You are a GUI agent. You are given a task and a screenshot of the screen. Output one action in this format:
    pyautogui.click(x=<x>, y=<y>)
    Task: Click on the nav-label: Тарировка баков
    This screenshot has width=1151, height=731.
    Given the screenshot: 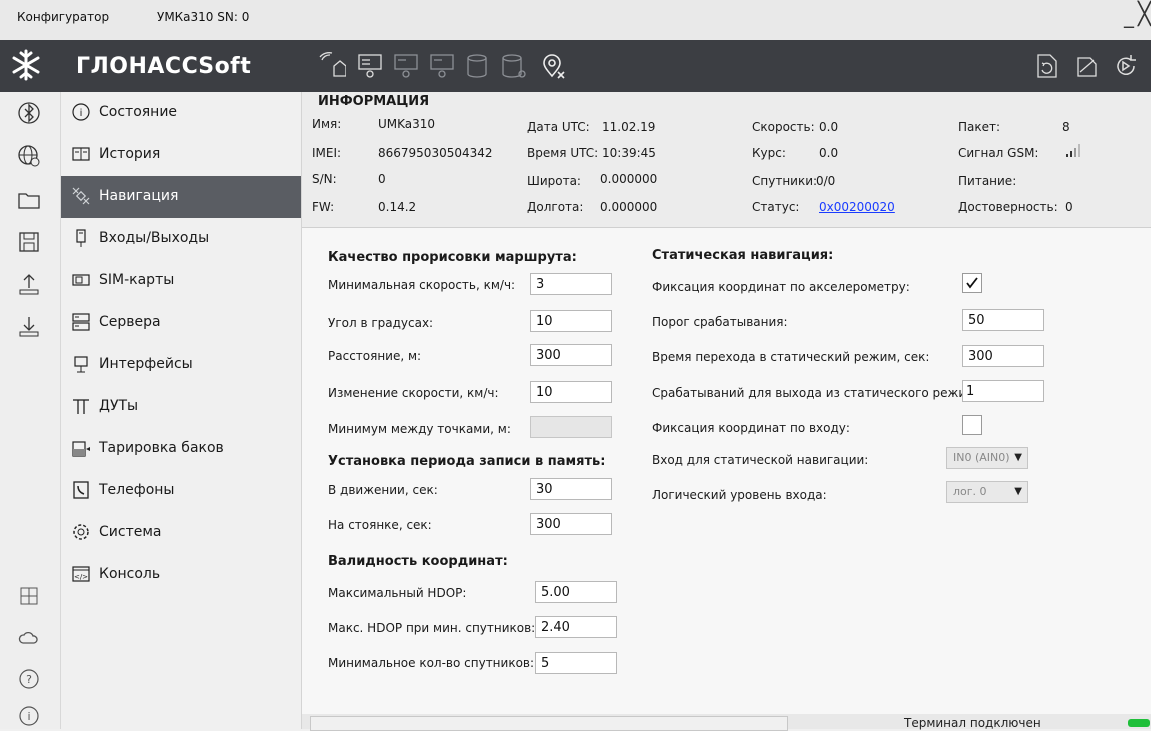 What is the action you would take?
    pyautogui.click(x=161, y=448)
    